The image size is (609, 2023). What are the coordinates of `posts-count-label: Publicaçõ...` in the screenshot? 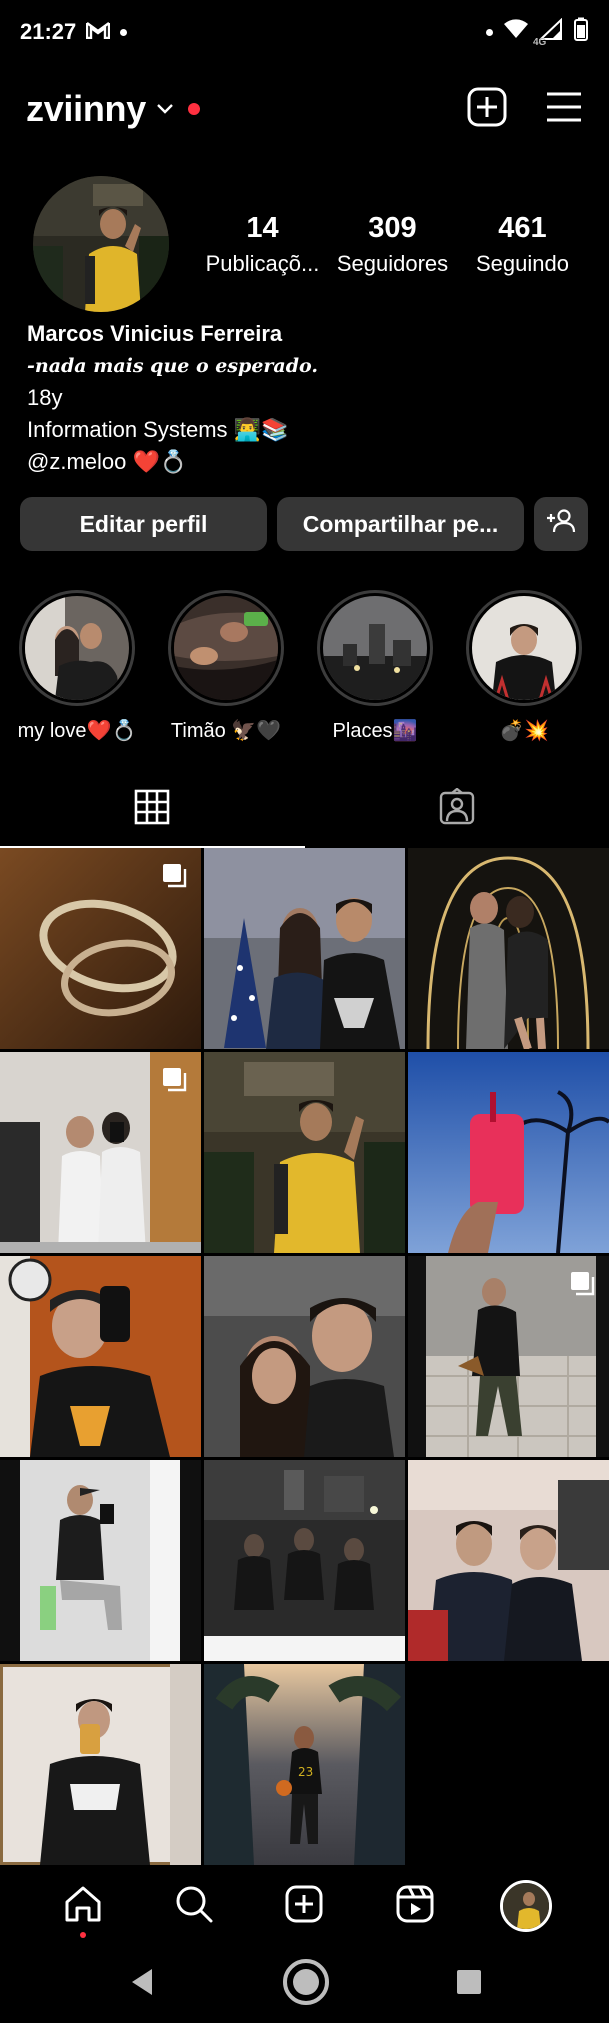 It's located at (262, 263).